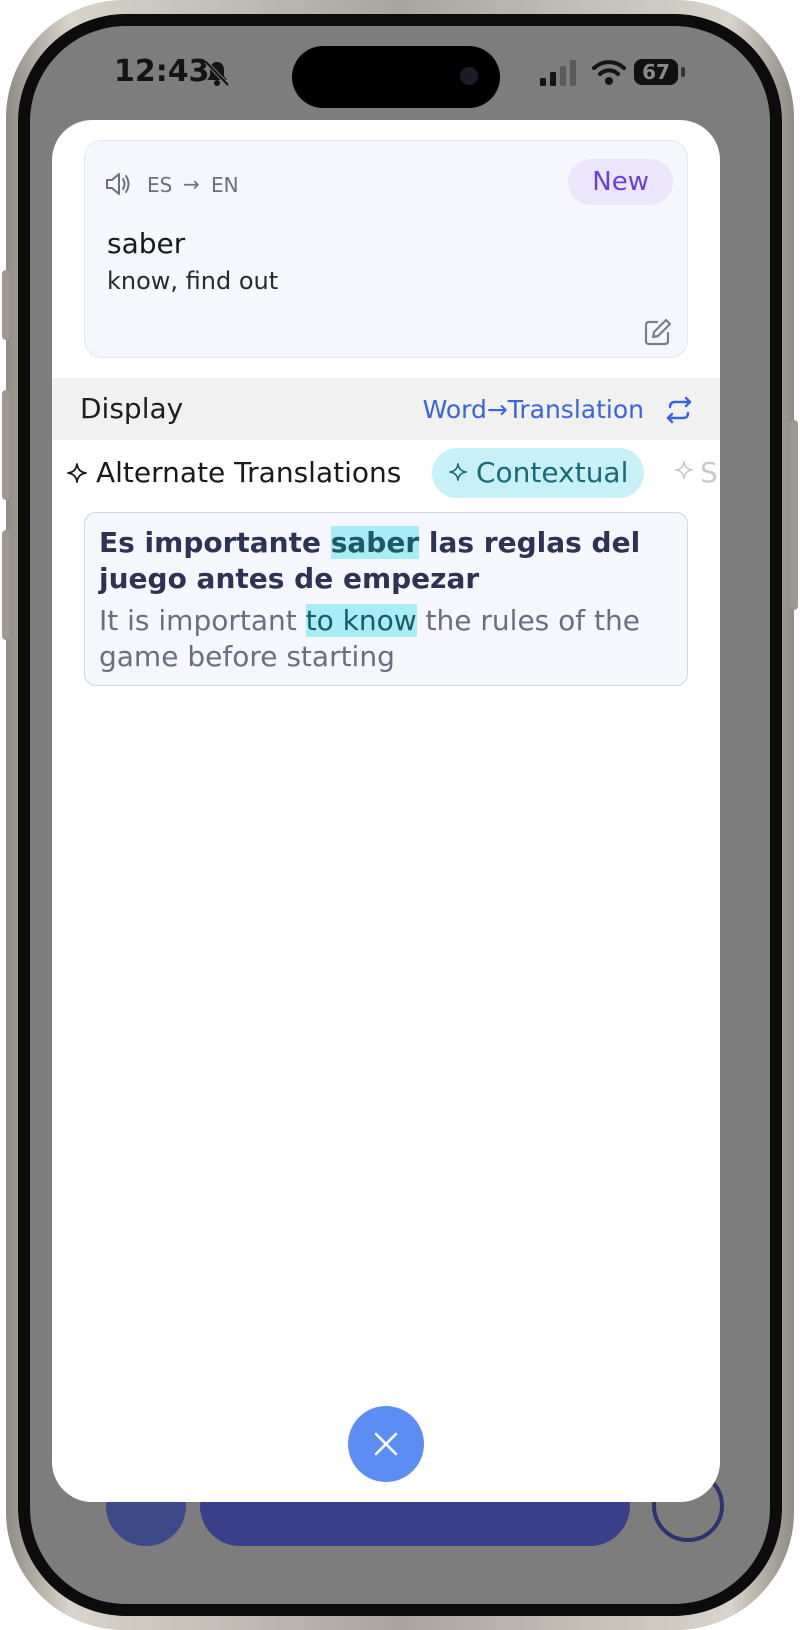  Describe the element at coordinates (146, 243) in the screenshot. I see `word-text: saber` at that location.